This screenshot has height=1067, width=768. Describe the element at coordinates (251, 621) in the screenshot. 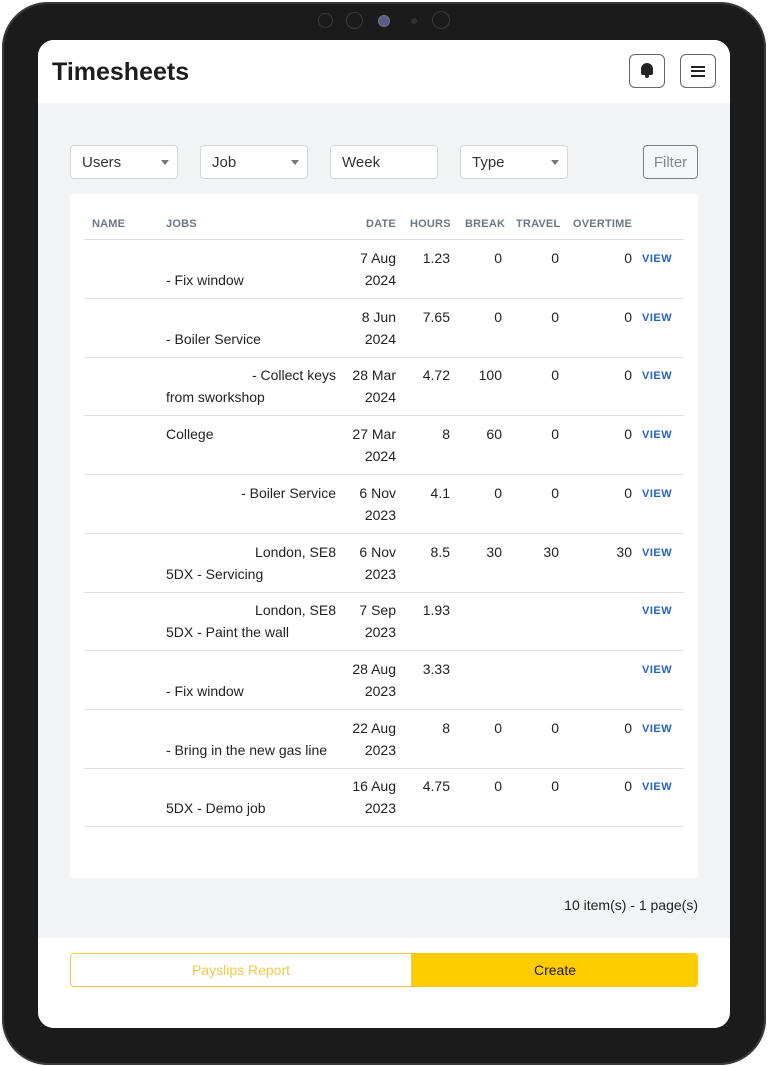

I see `job-cell: London, SE8 5DX - Paint the wall` at that location.